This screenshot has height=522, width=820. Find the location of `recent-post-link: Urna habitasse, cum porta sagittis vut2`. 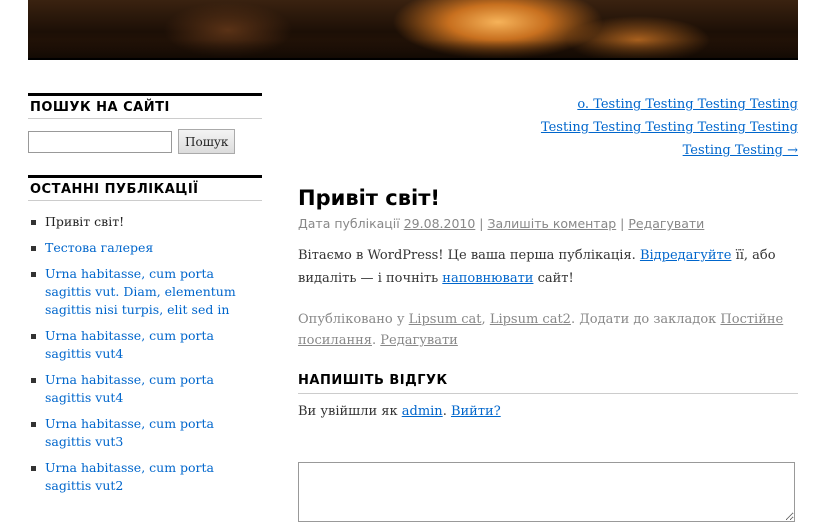

recent-post-link: Urna habitasse, cum porta sagittis vut2 is located at coordinates (129, 476).